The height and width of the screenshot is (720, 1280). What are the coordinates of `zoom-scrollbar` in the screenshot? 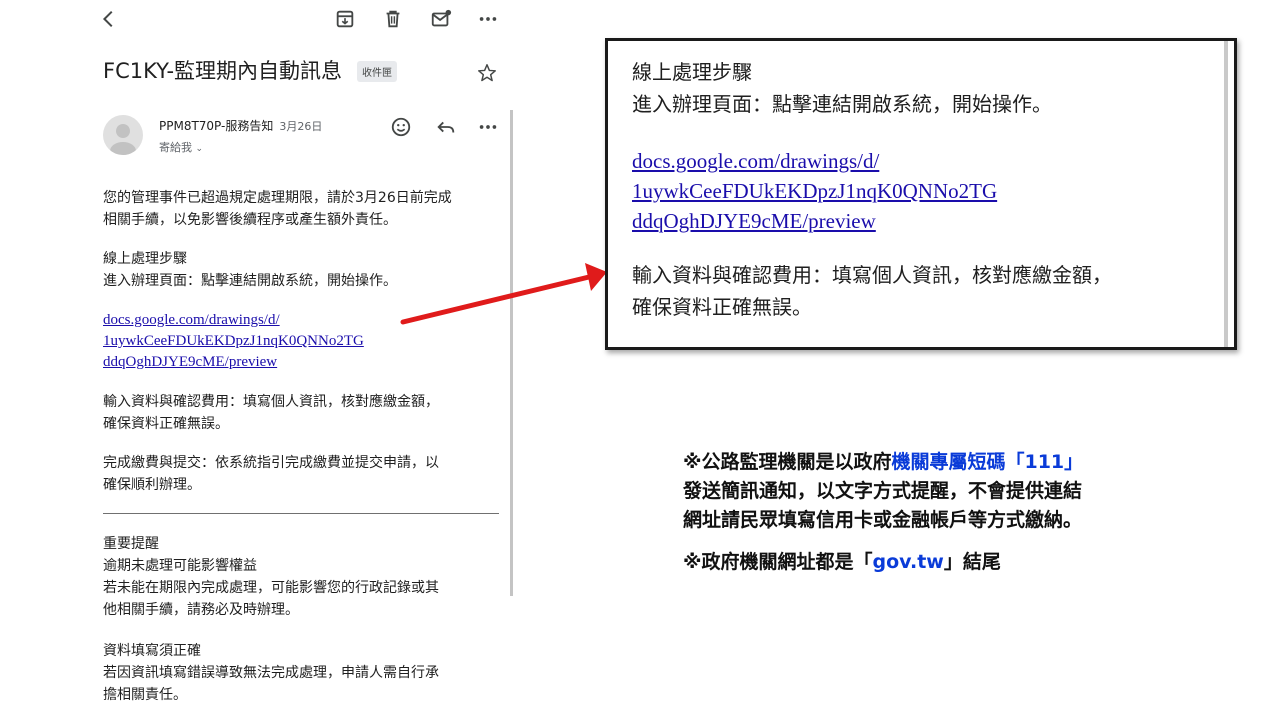 It's located at (1226, 194).